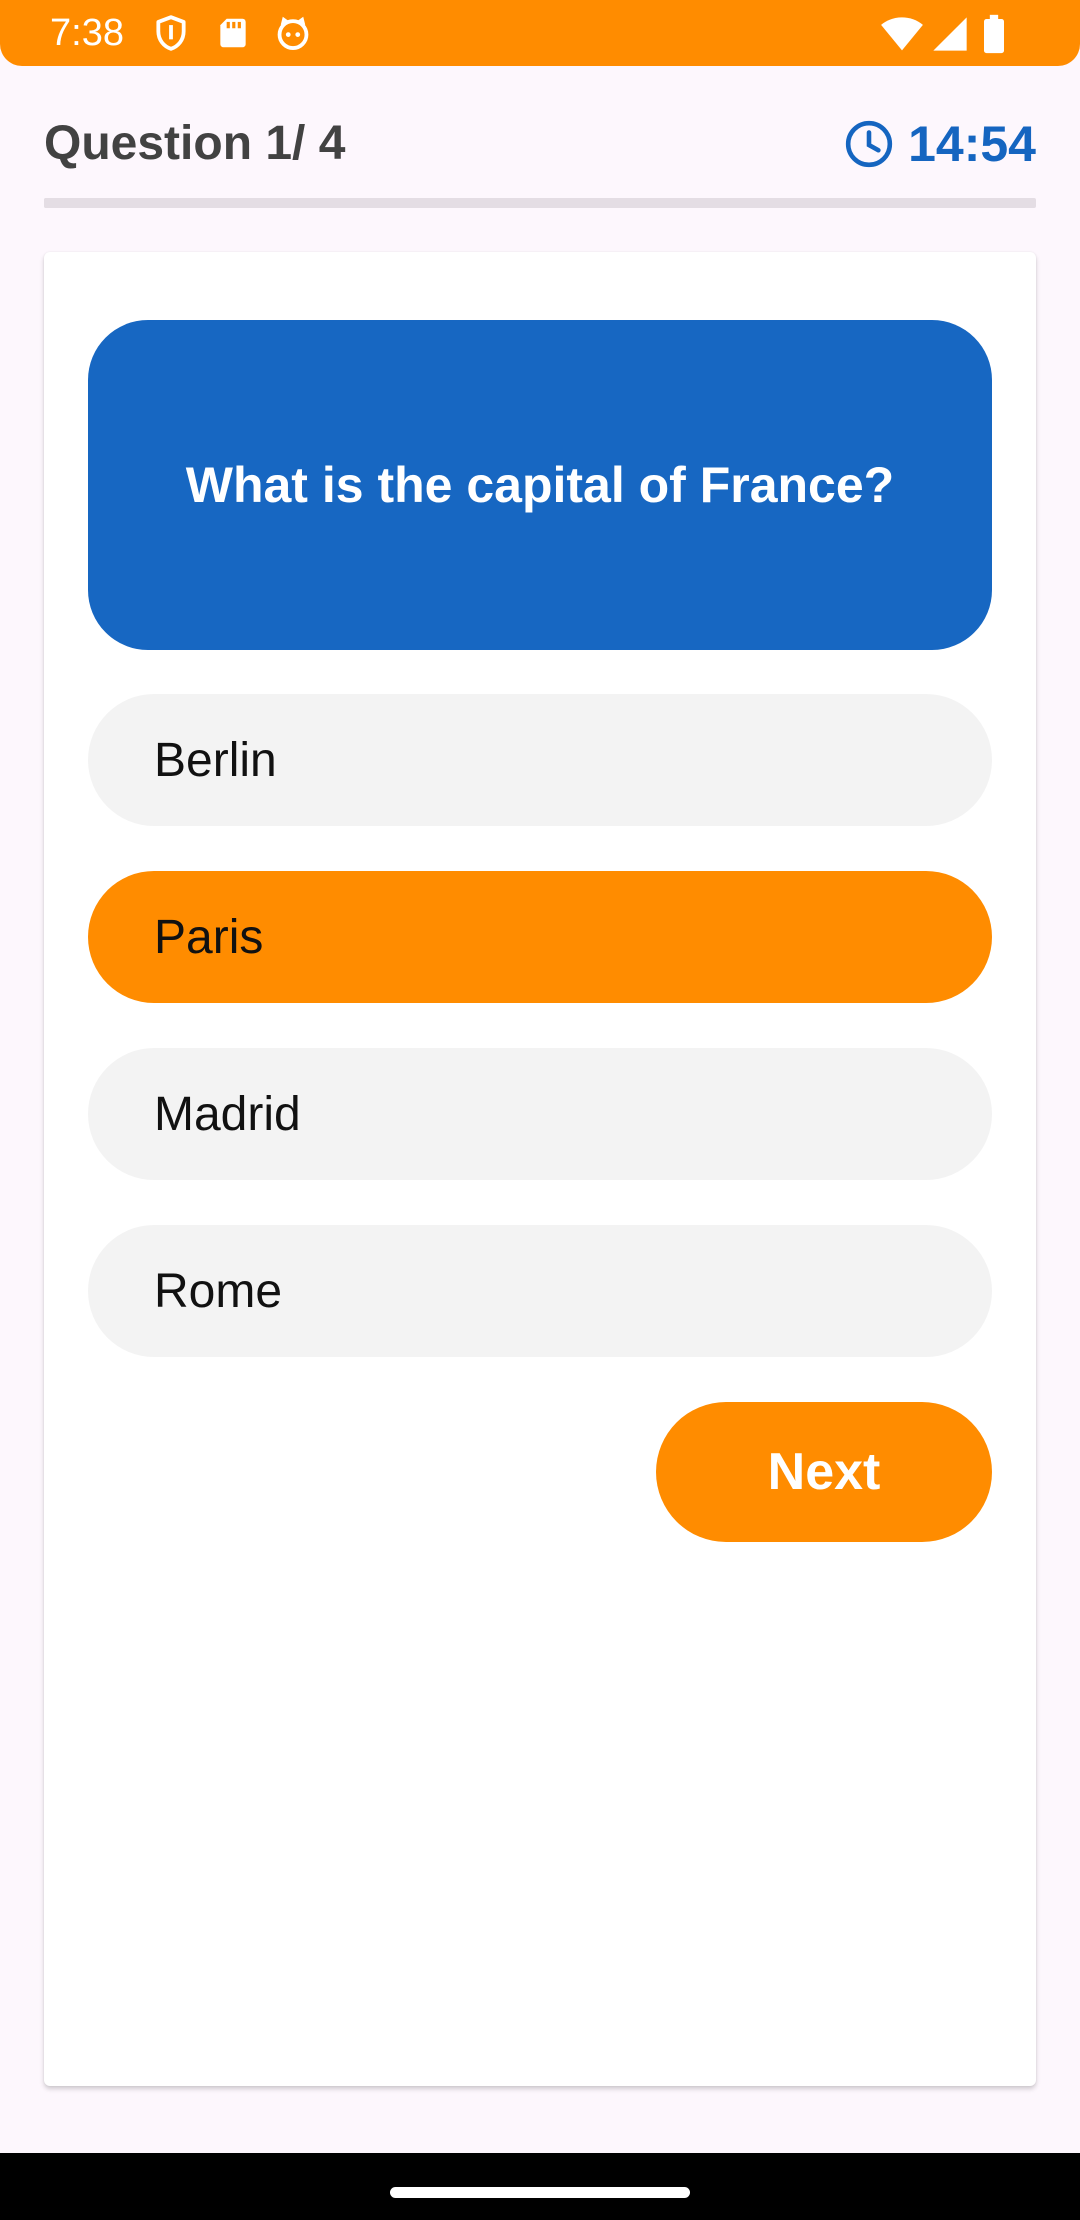 This screenshot has height=2220, width=1080. Describe the element at coordinates (215, 760) in the screenshot. I see `option-label: Berlin` at that location.